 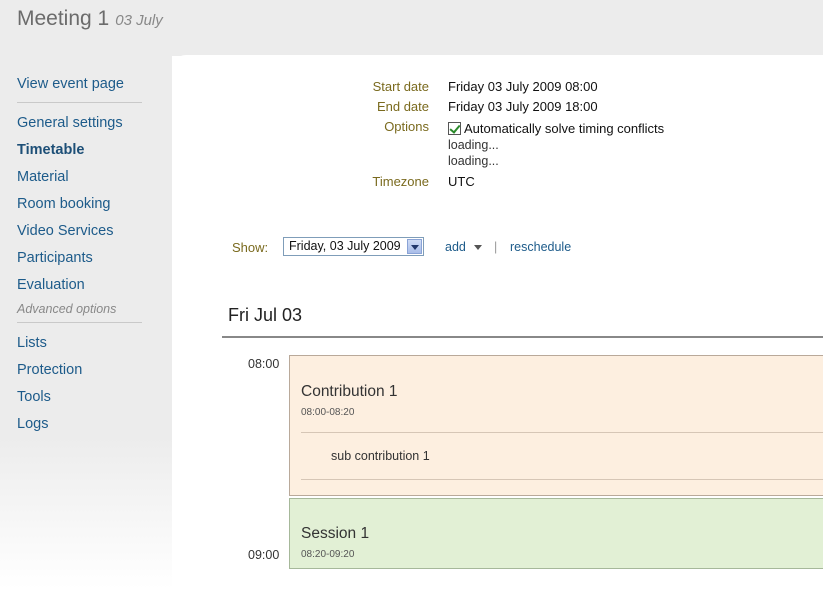 I want to click on chevron-down-icon, so click(x=414, y=246).